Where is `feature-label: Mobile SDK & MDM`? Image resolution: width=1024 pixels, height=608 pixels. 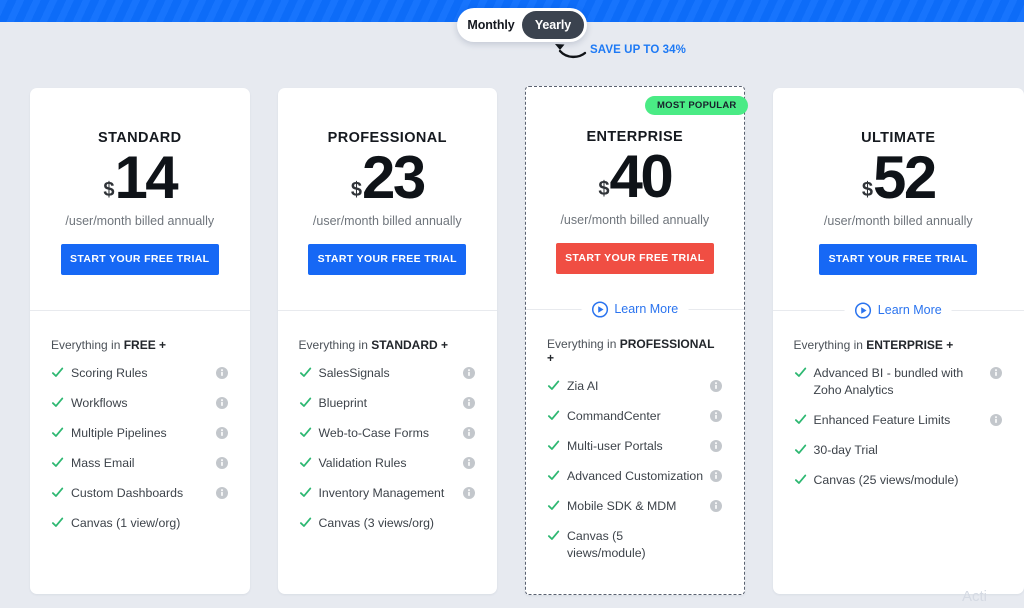
feature-label: Mobile SDK & MDM is located at coordinates (622, 506).